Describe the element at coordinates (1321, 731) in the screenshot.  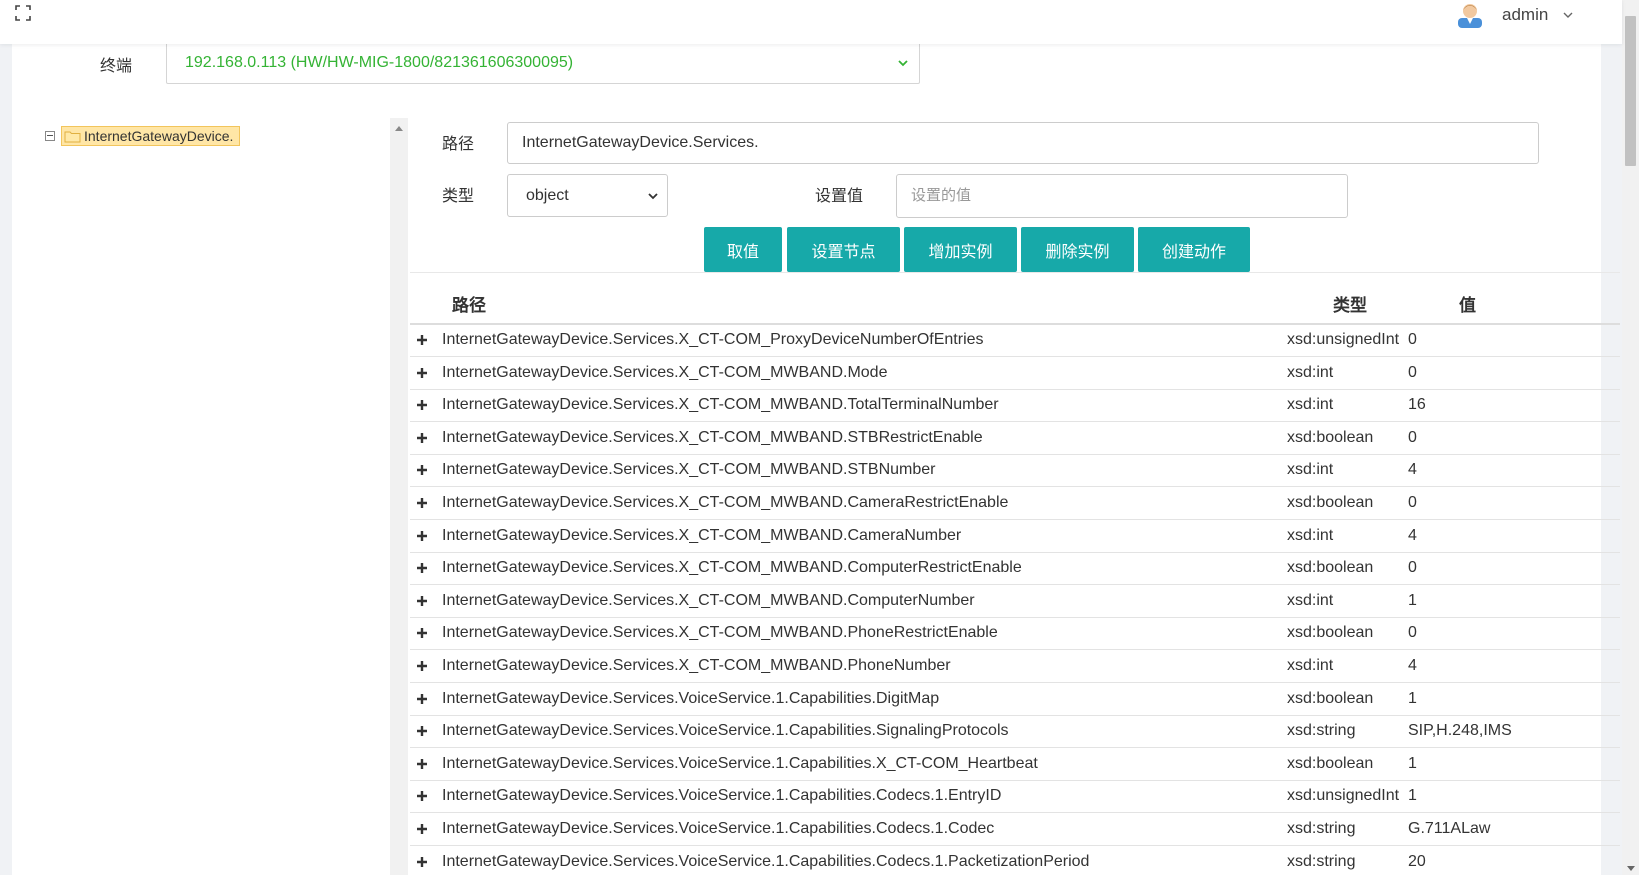
I see `row-type: xsd:string` at that location.